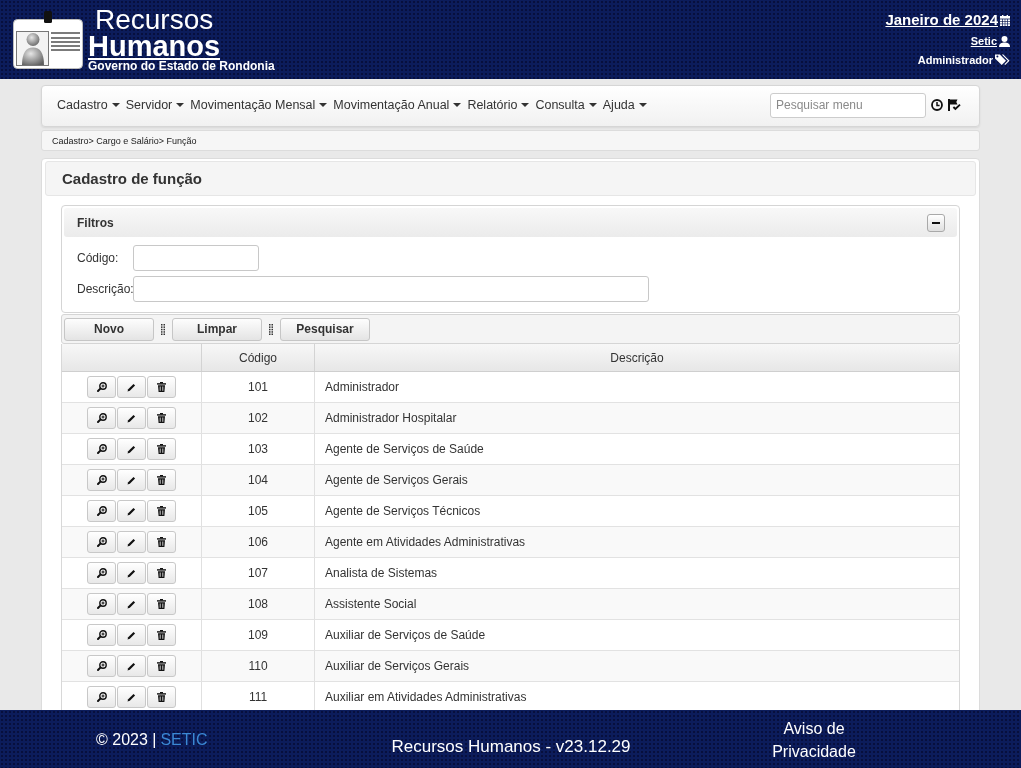  Describe the element at coordinates (397, 666) in the screenshot. I see `table-cell: Auxiliar de Serviços Gerais` at that location.